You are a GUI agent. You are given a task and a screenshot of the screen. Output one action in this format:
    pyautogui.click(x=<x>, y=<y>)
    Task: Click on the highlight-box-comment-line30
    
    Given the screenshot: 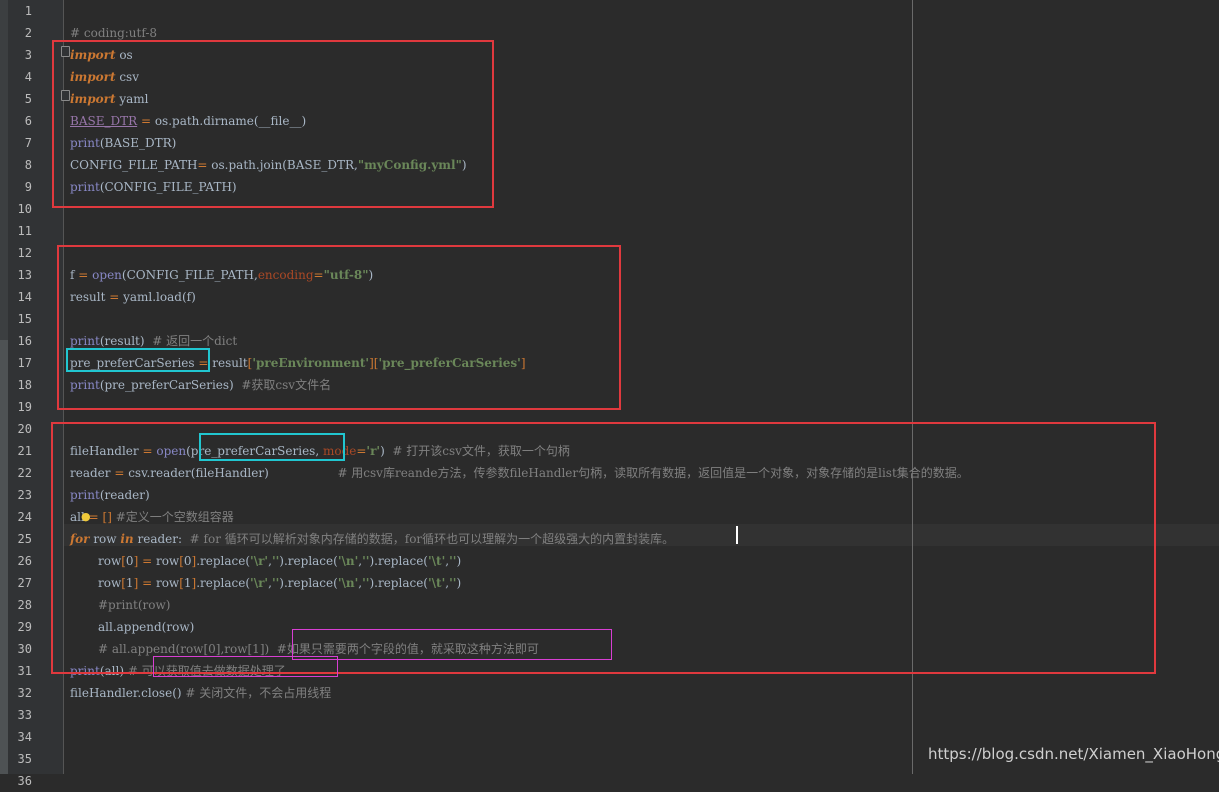 What is the action you would take?
    pyautogui.click(x=452, y=644)
    